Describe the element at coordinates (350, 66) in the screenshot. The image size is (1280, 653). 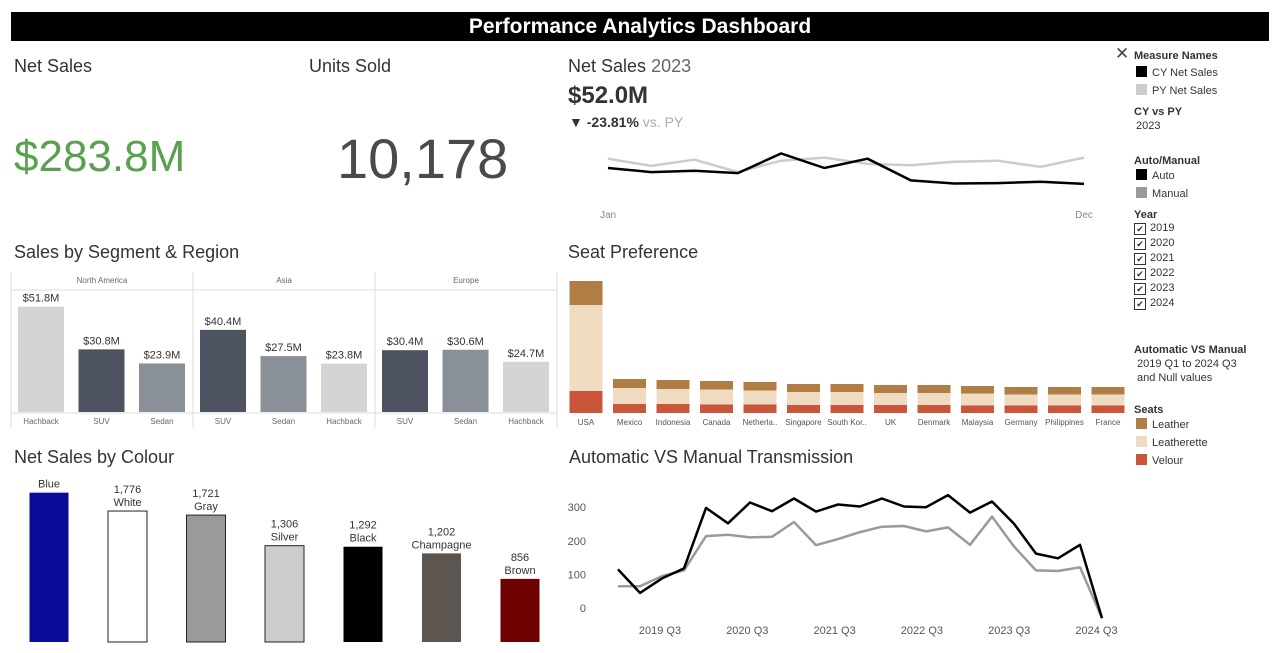
I see `units-sold-label: Units Sold` at that location.